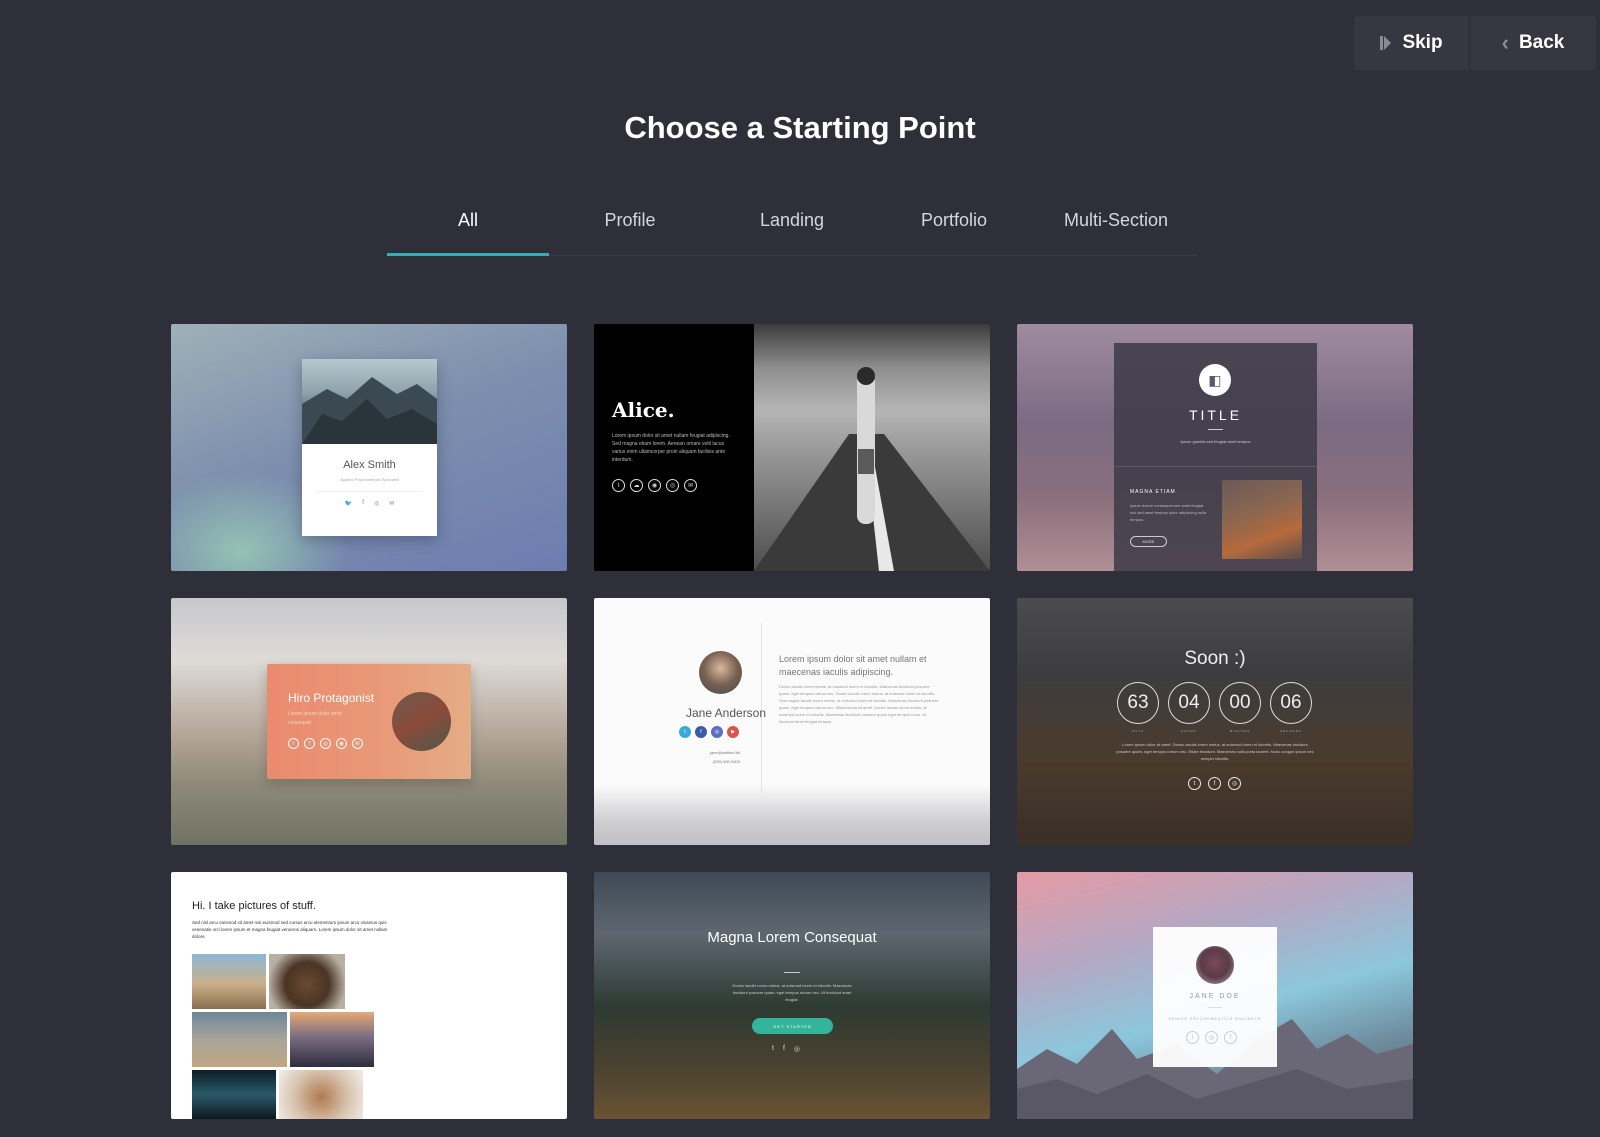 This screenshot has width=1600, height=1137. I want to click on mountain-image, so click(369, 401).